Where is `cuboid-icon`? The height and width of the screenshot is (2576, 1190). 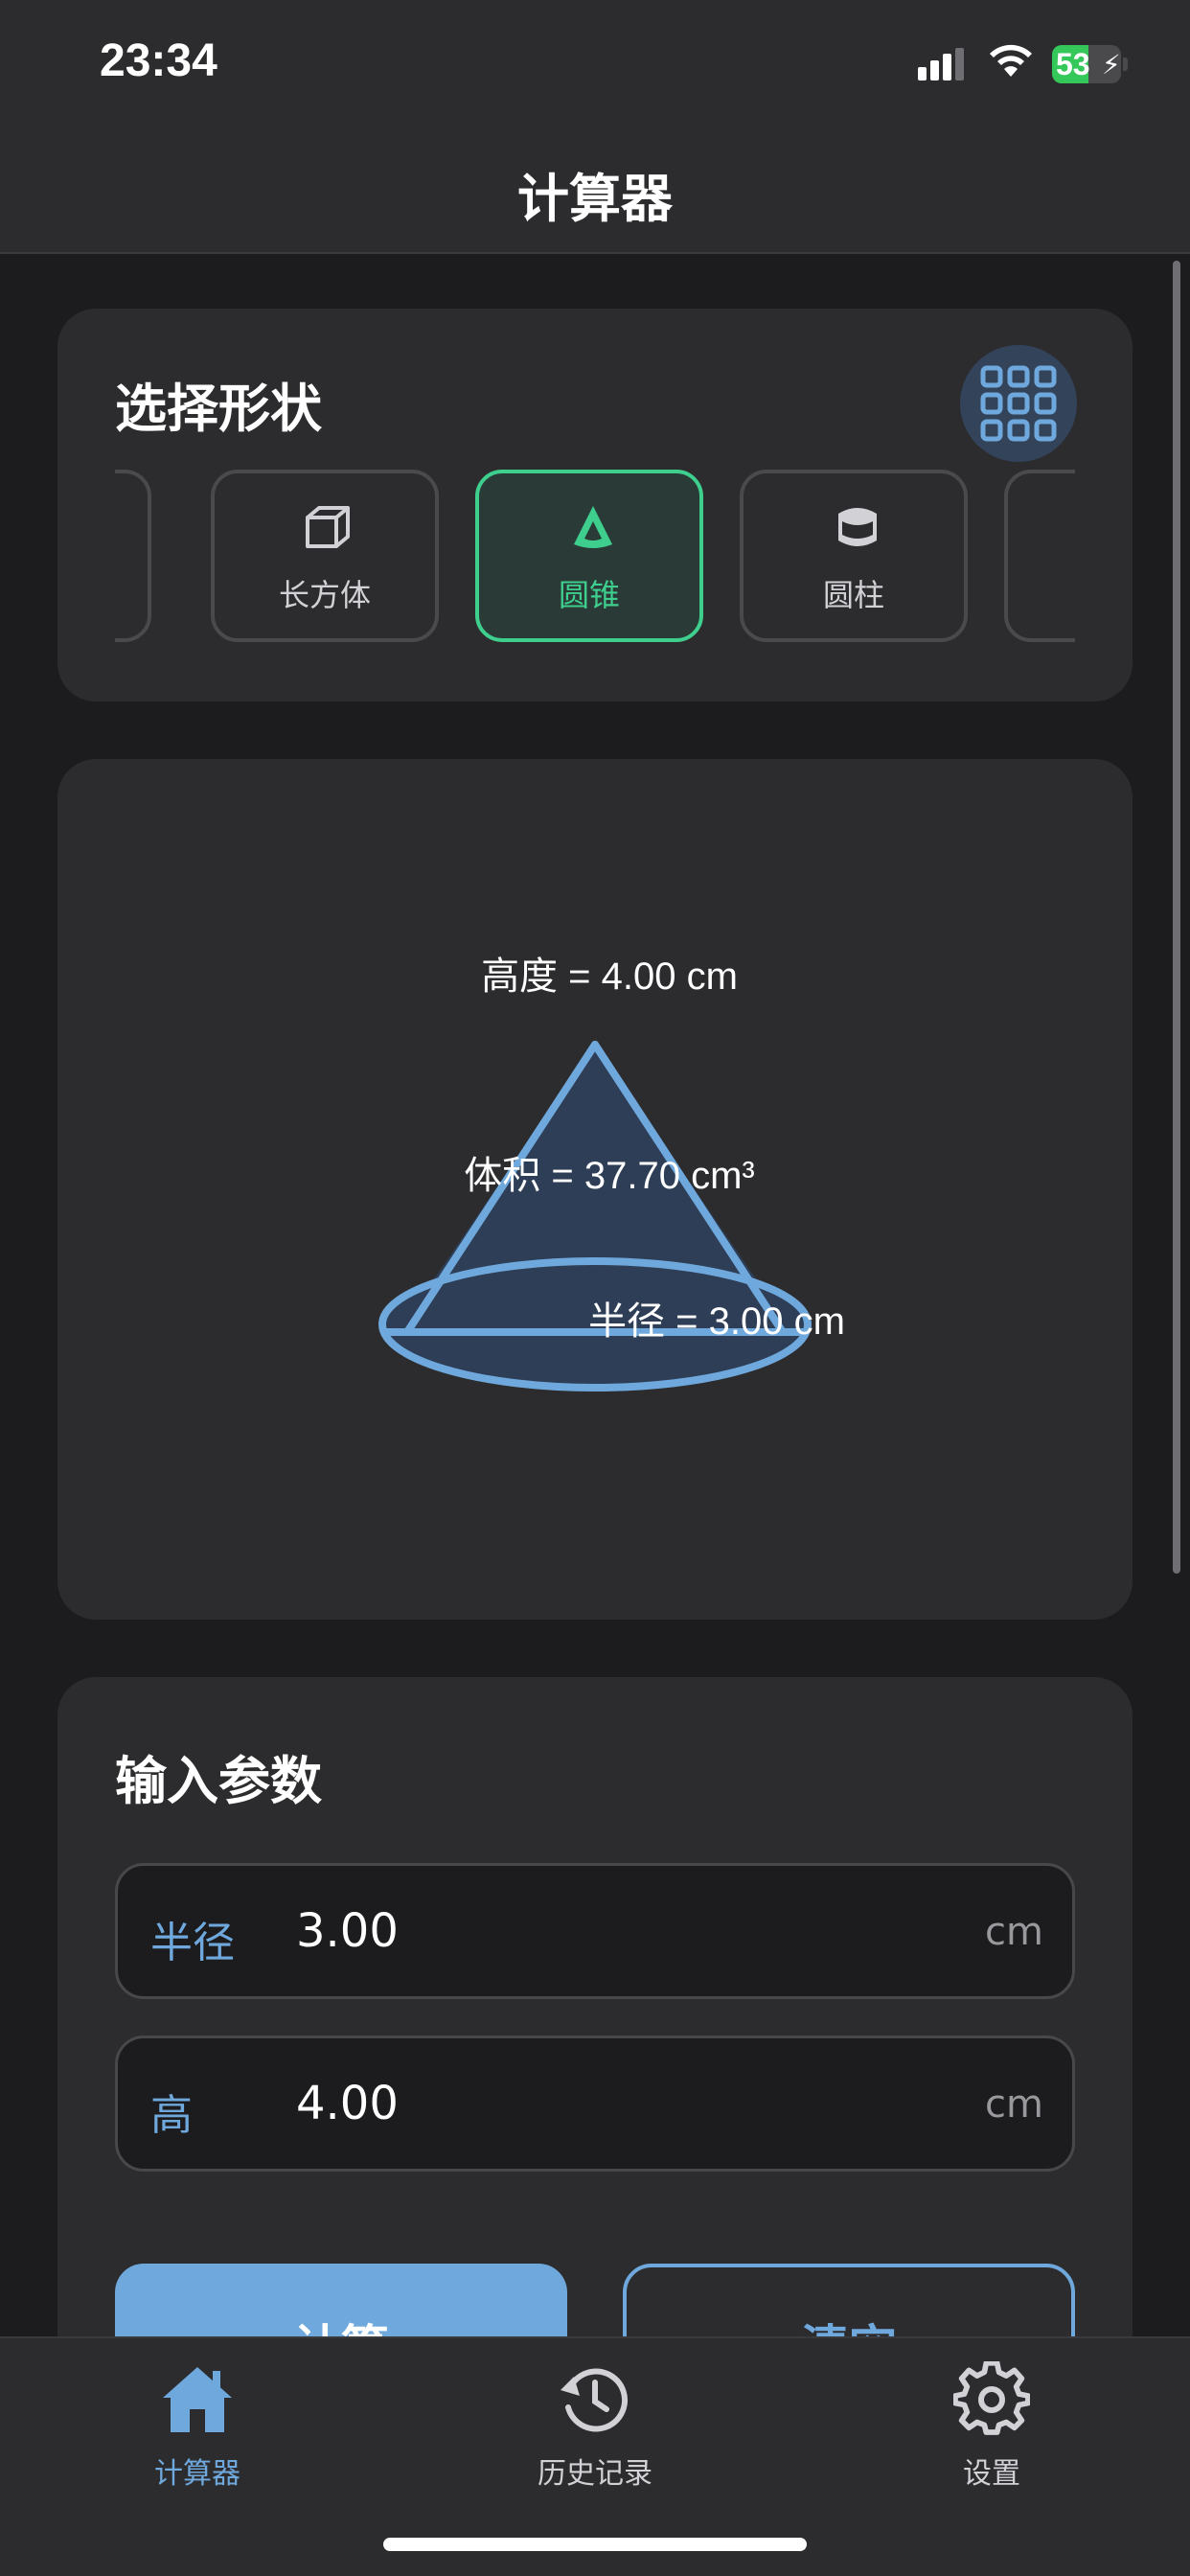 cuboid-icon is located at coordinates (328, 527).